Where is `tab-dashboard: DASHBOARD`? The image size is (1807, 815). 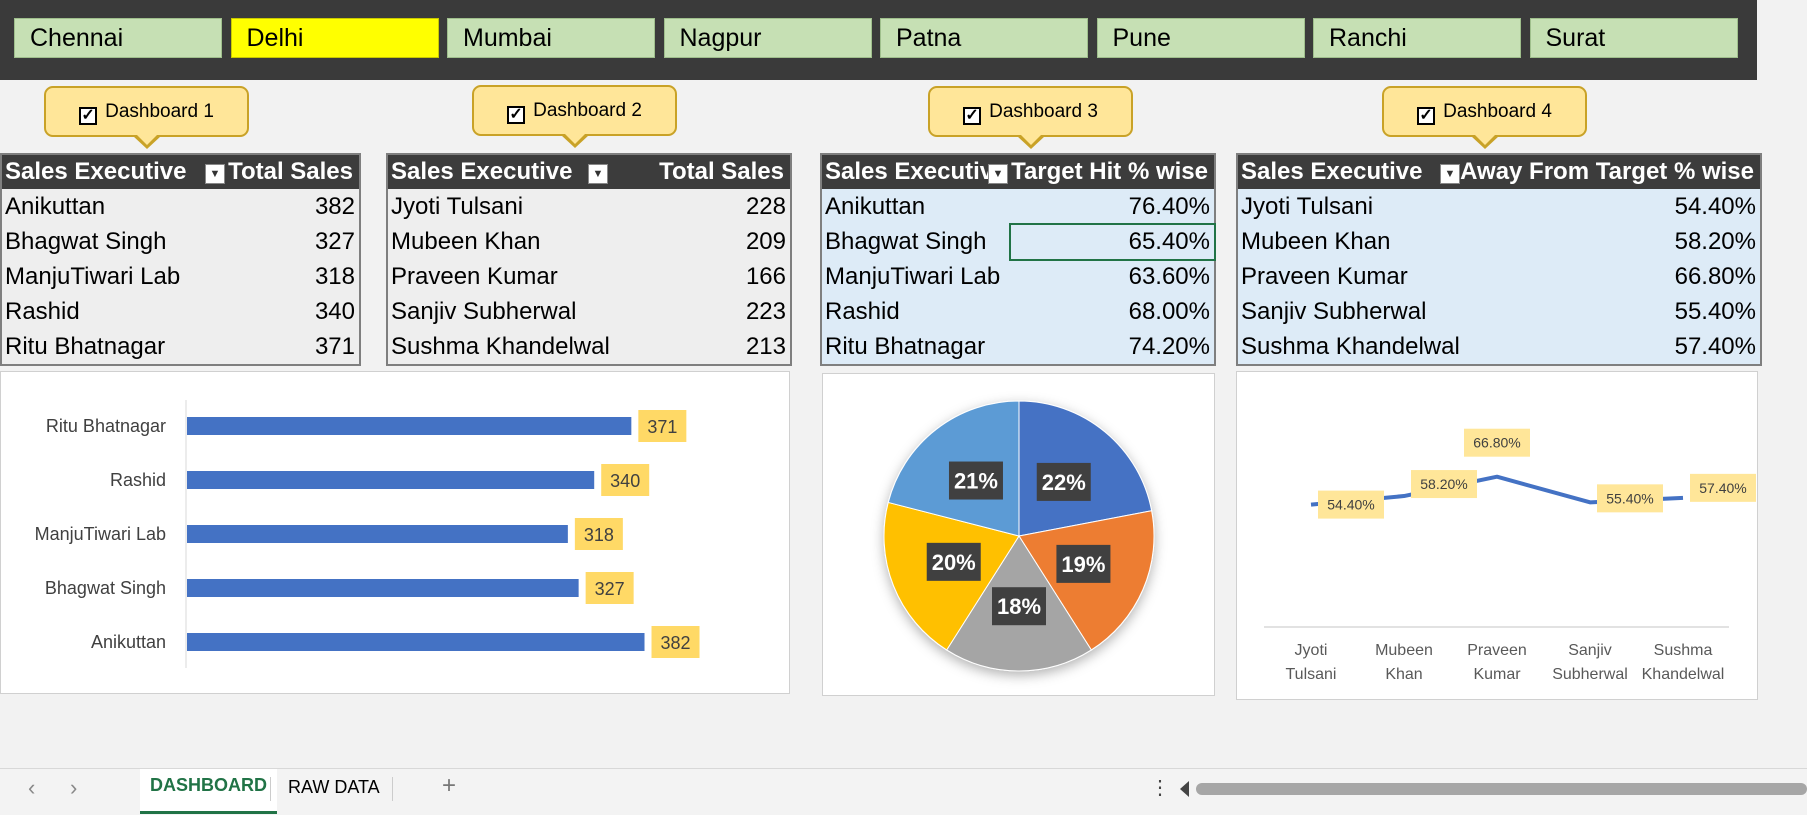 tab-dashboard: DASHBOARD is located at coordinates (208, 791).